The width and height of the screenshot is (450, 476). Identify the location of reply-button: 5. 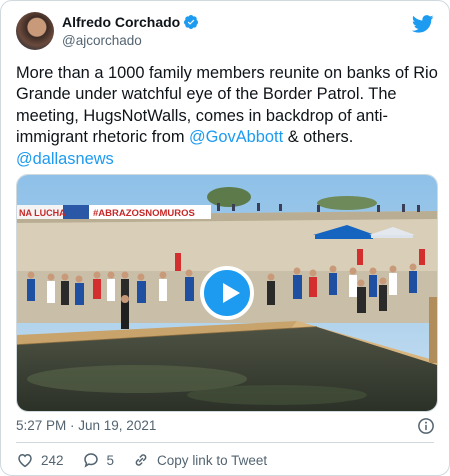
(98, 460).